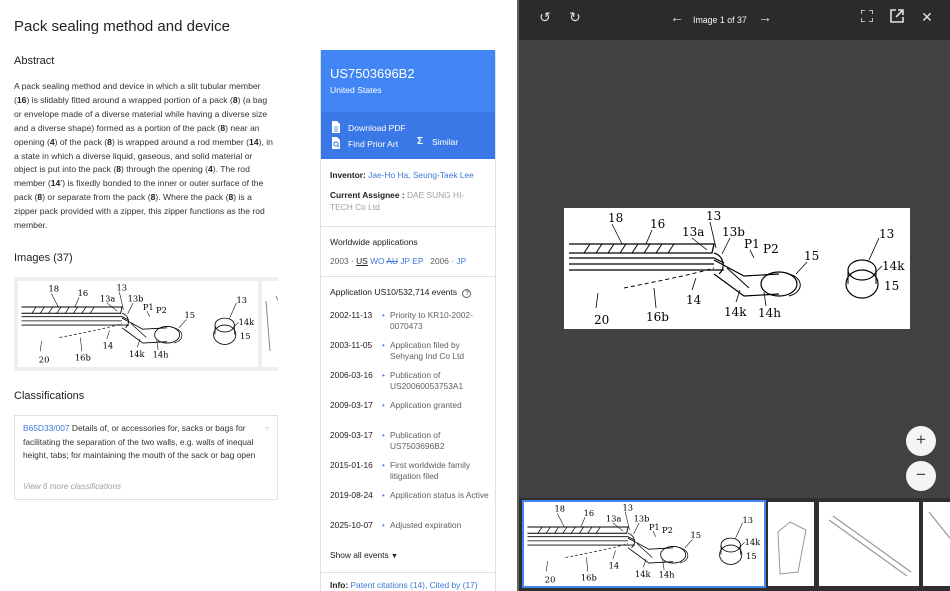 The image size is (950, 591). I want to click on zoom-in-button: +, so click(921, 441).